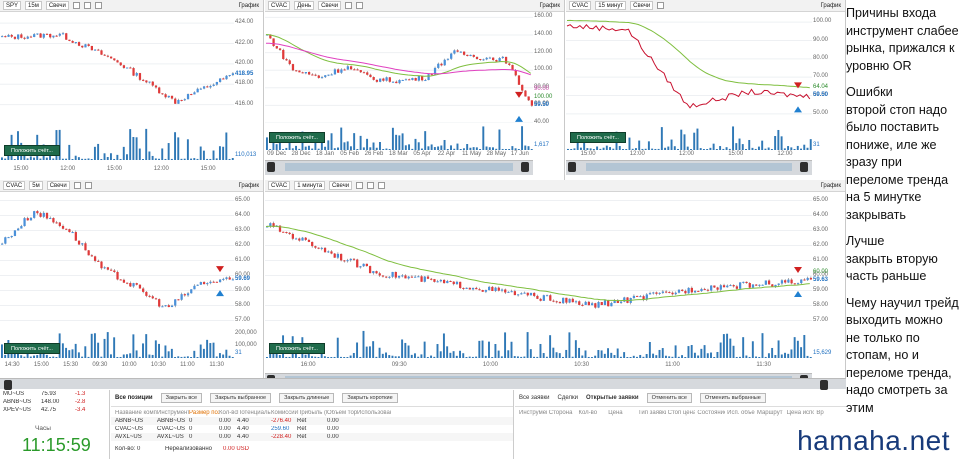 This screenshot has width=960, height=459. What do you see at coordinates (241, 398) in the screenshot?
I see `close-selected-button: Закрыть выбранное` at bounding box center [241, 398].